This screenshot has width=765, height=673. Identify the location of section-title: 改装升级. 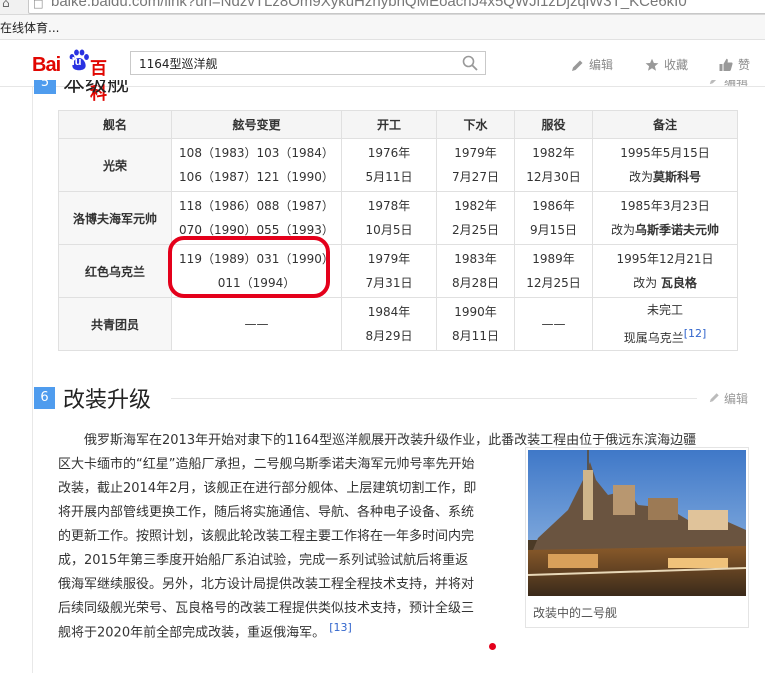
(107, 400).